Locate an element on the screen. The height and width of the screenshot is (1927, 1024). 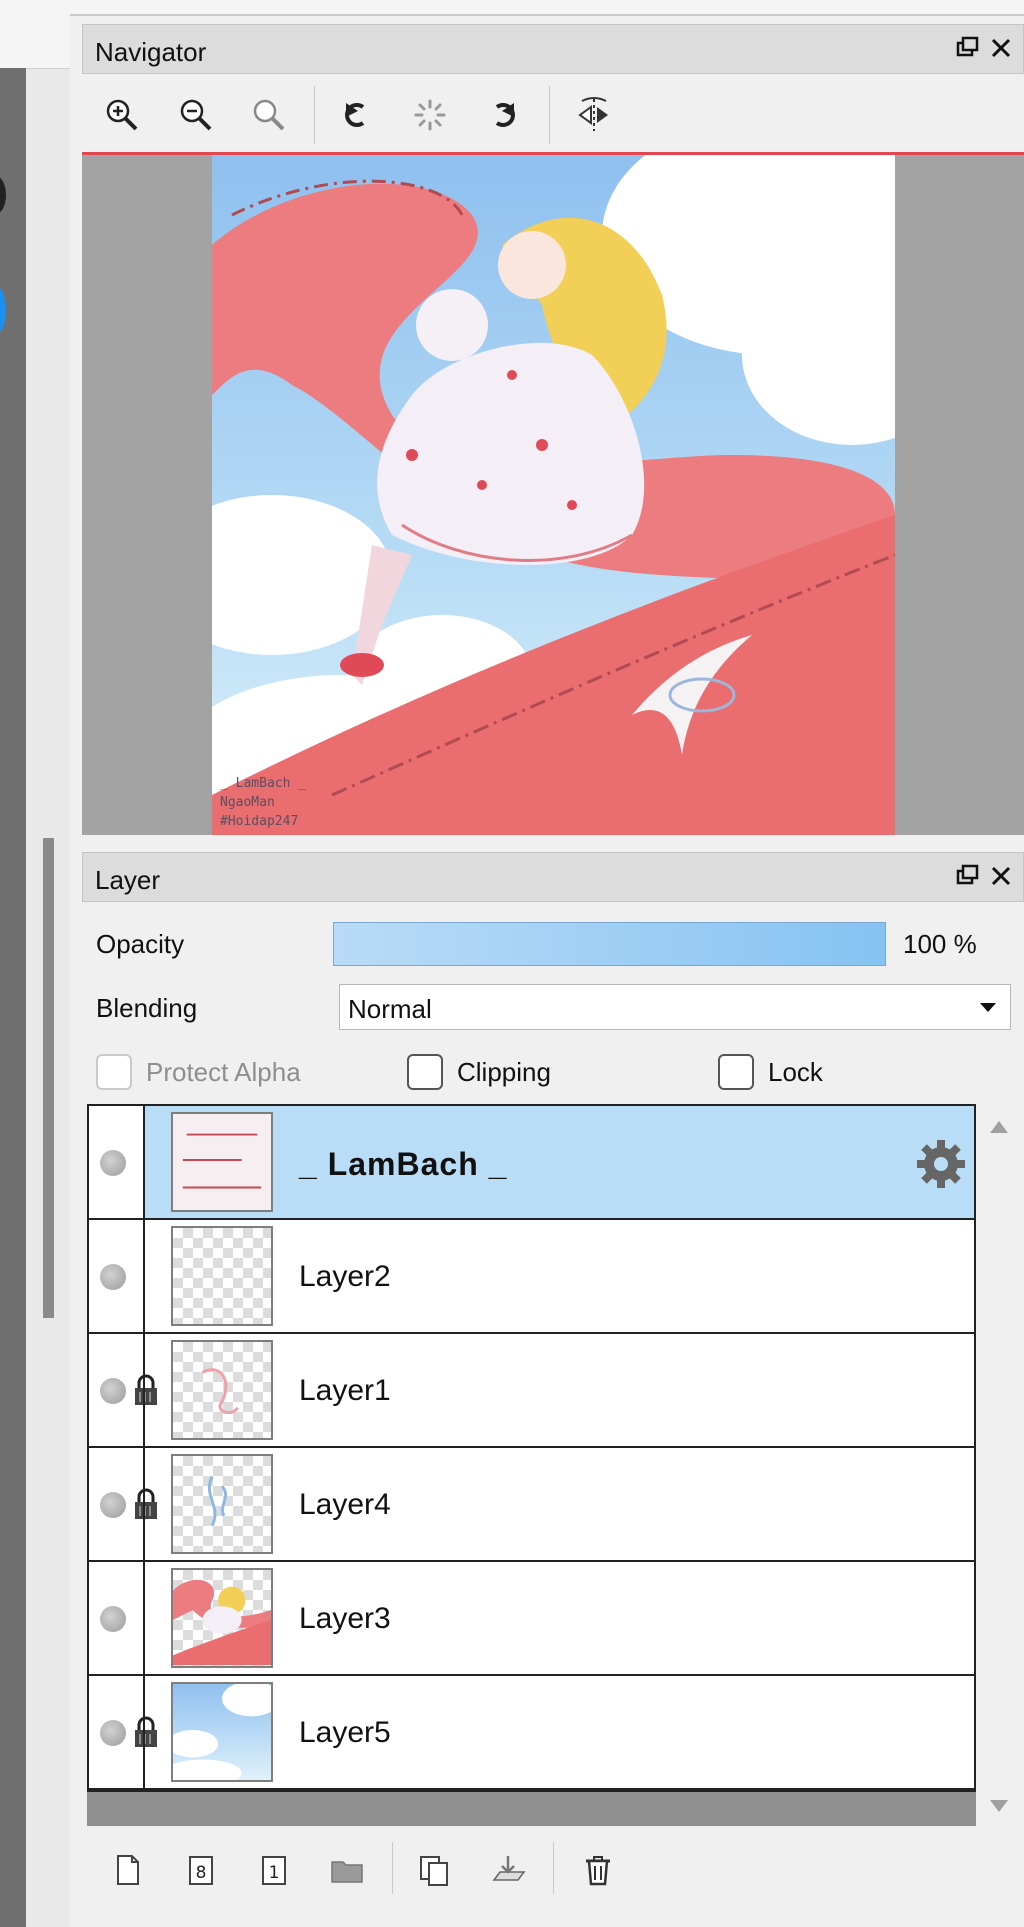
scroll-up-icon is located at coordinates (999, 1127).